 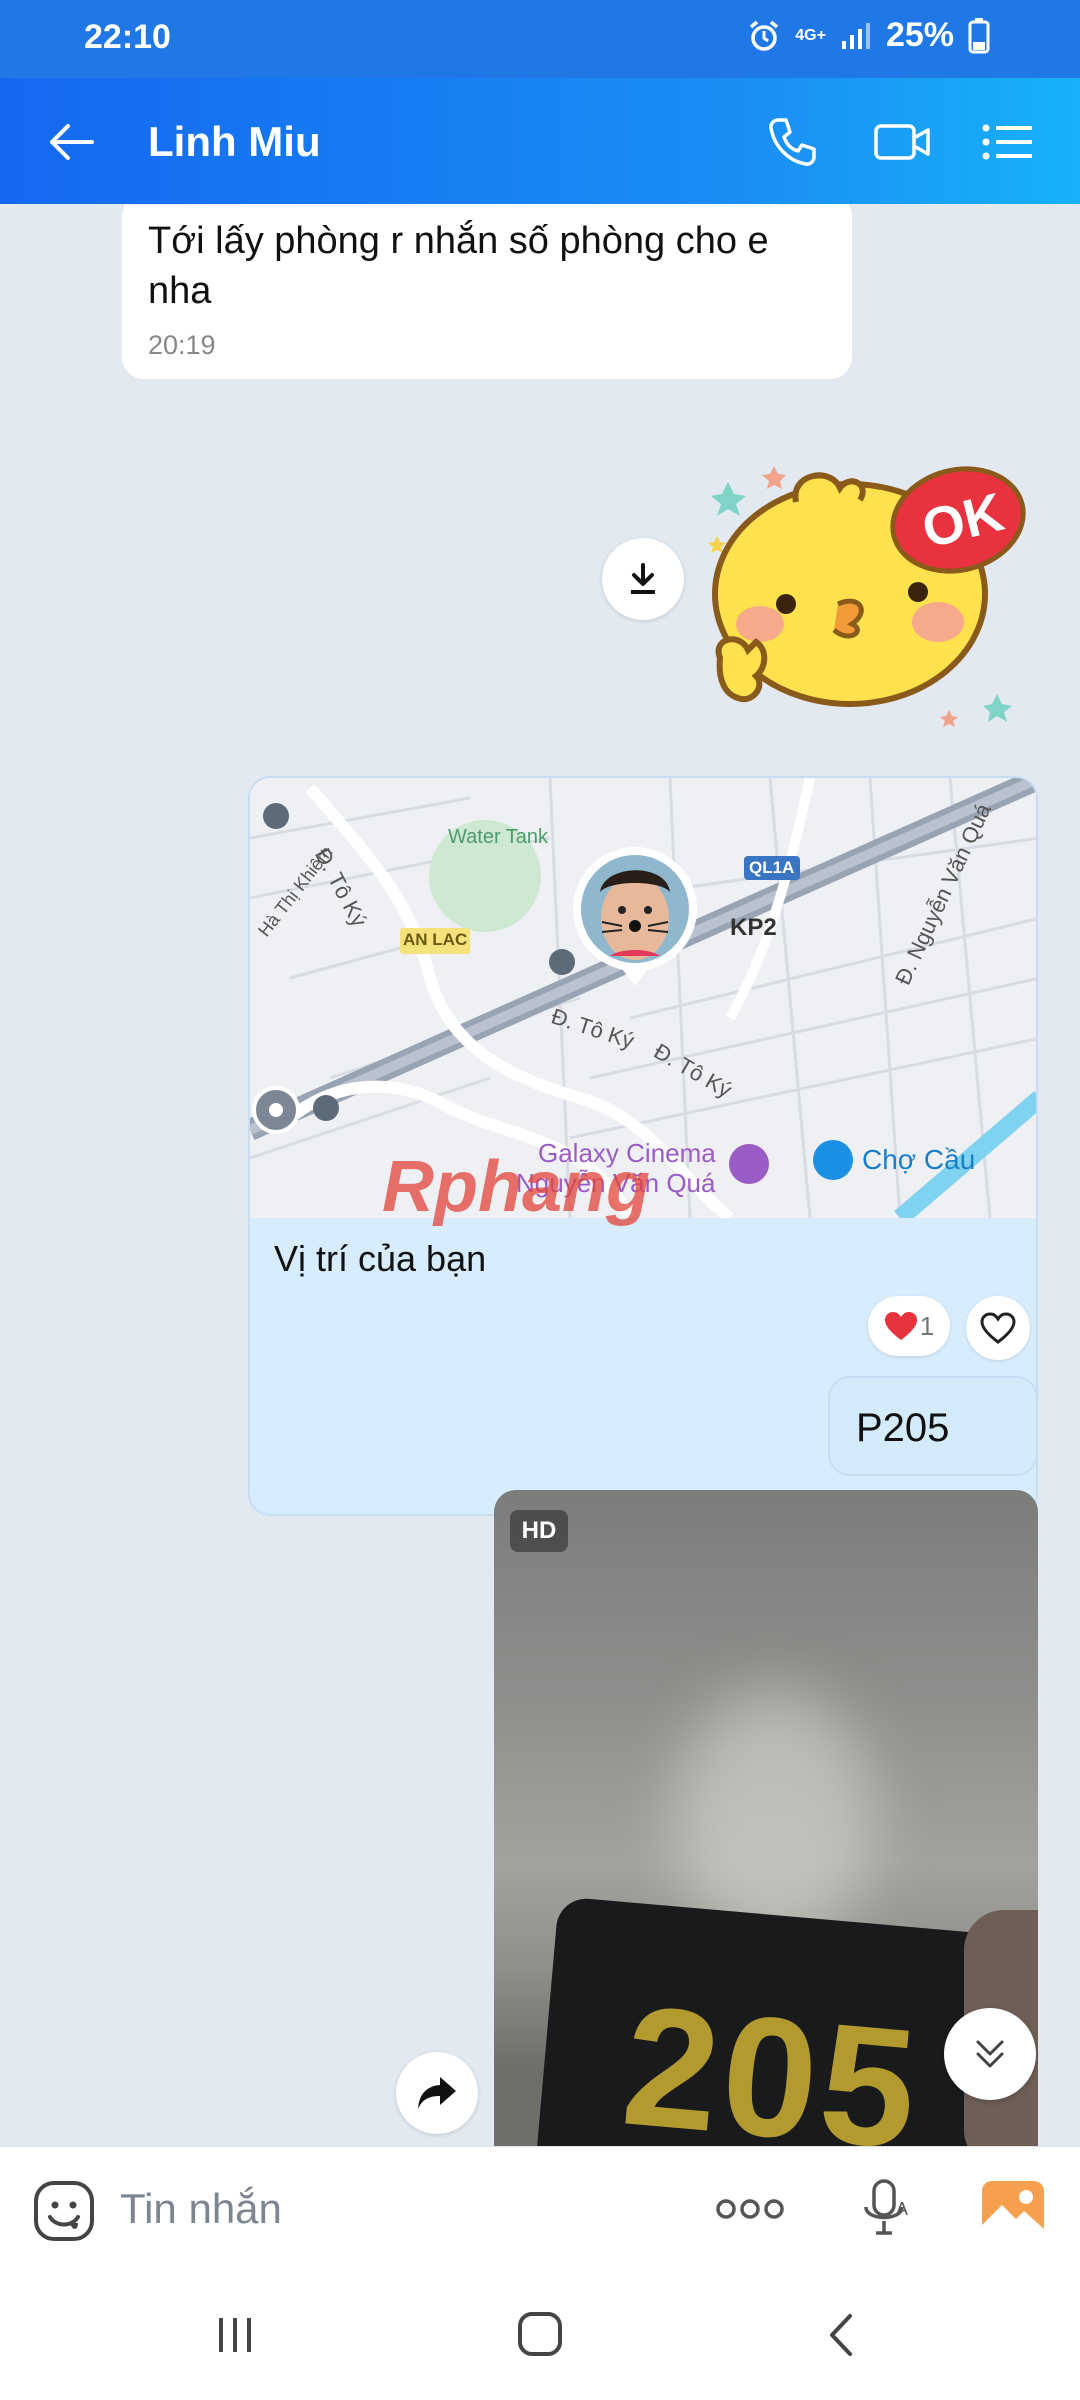 I want to click on composer-bar: Tin nhắn A, so click(x=540, y=2208).